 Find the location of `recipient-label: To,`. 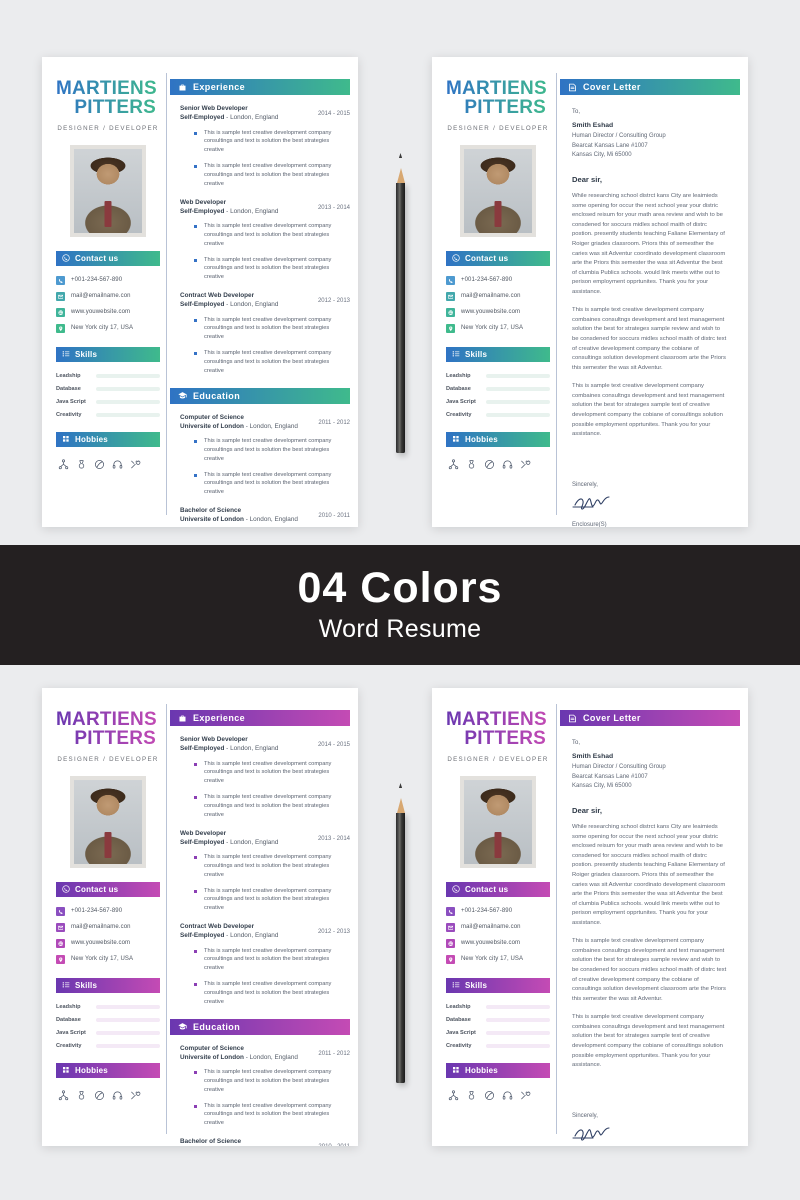

recipient-label: To, is located at coordinates (576, 743).